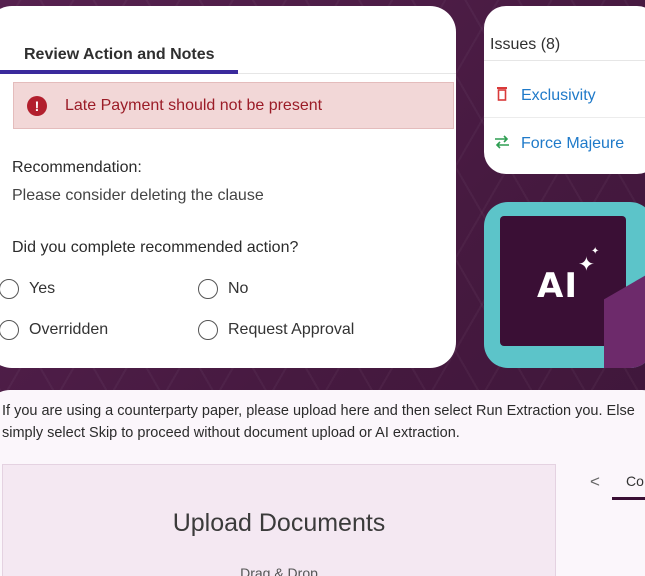 The height and width of the screenshot is (576, 645). Describe the element at coordinates (155, 247) in the screenshot. I see `action-question: Did you complete recommended action?` at that location.